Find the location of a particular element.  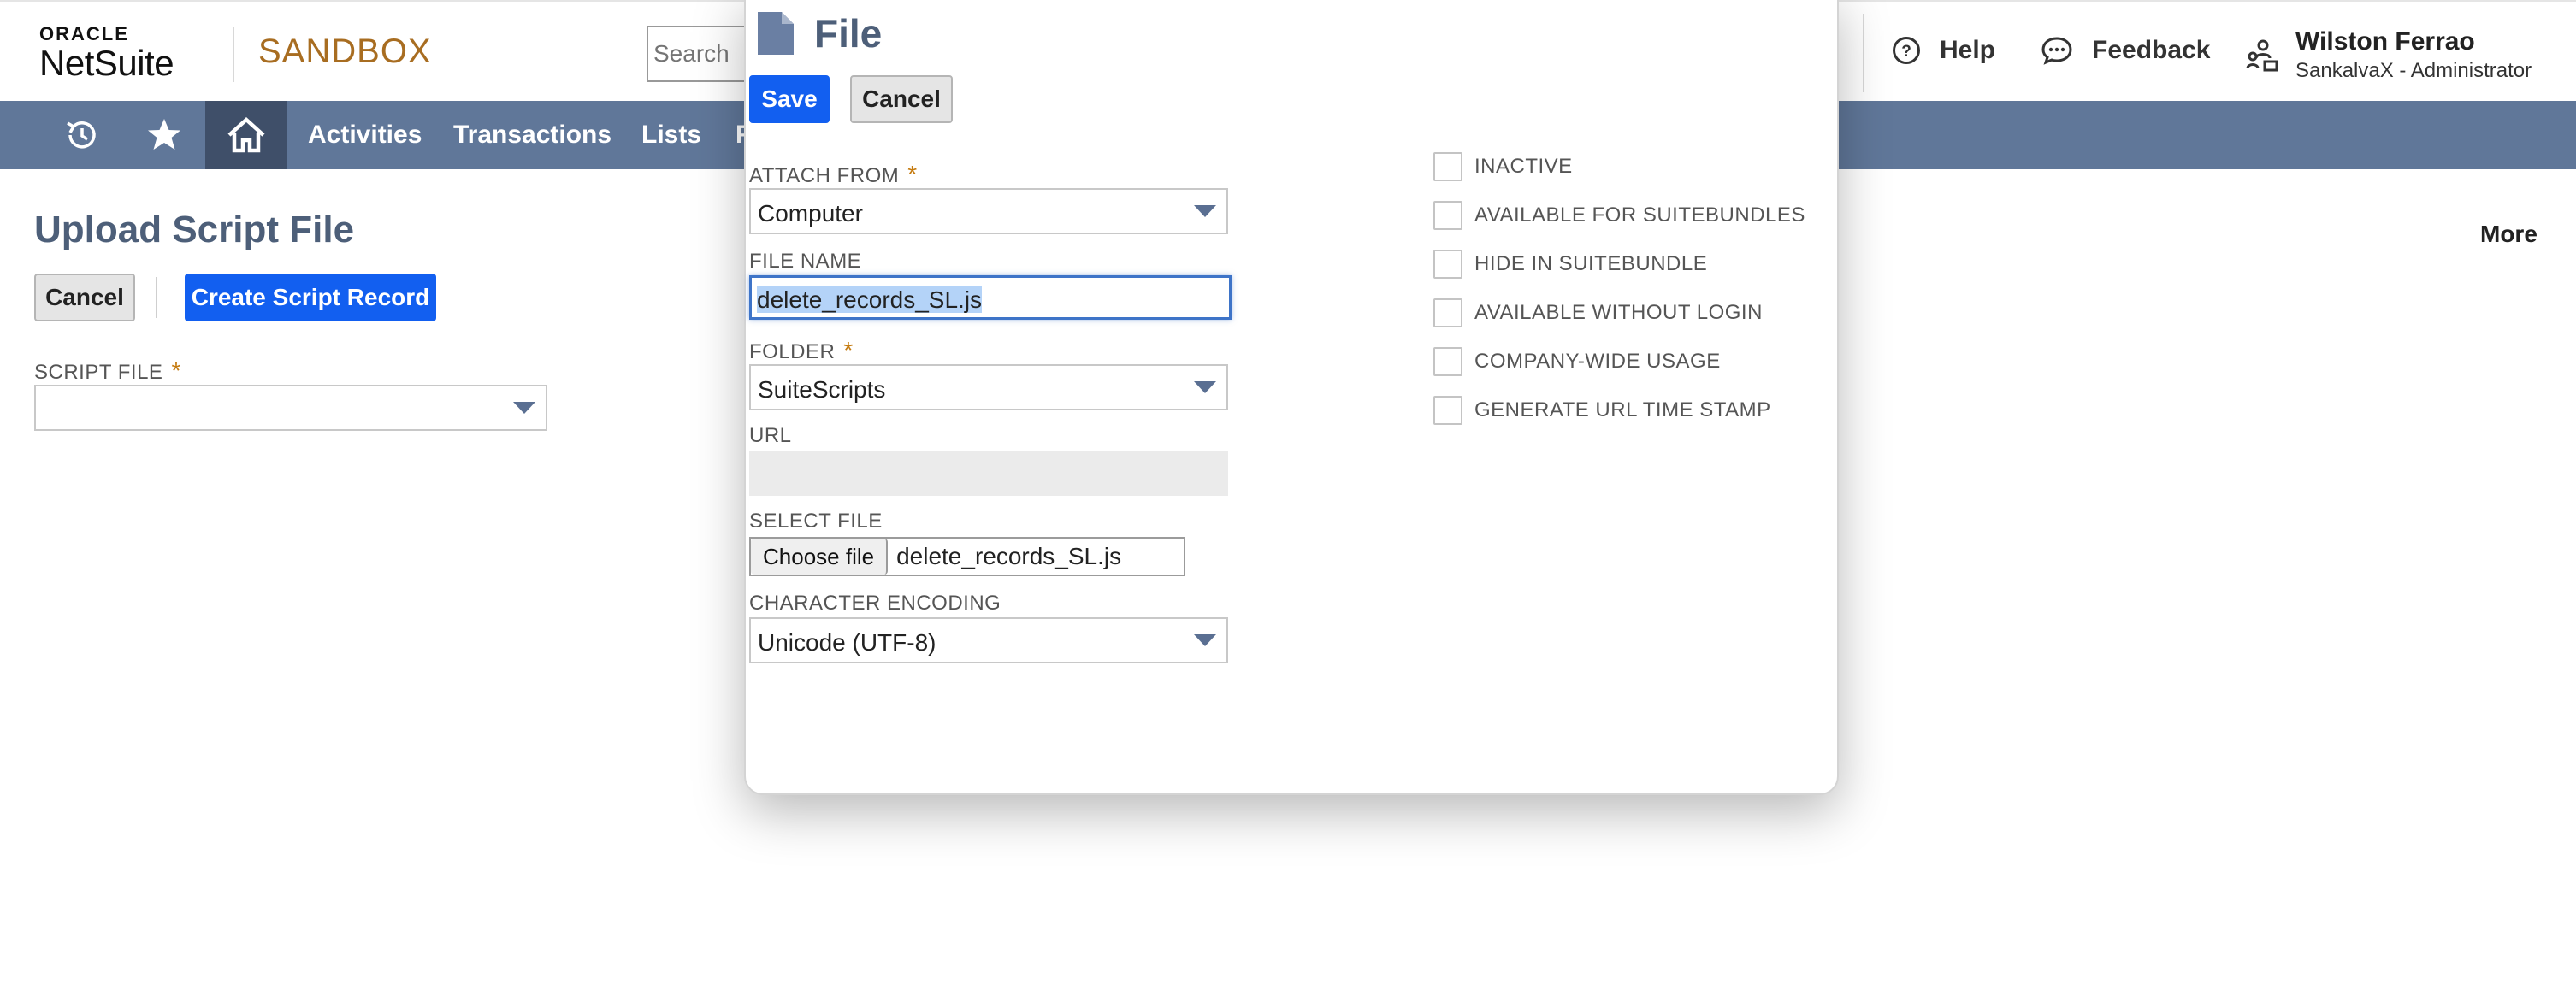

feedback-icon is located at coordinates (2056, 51).